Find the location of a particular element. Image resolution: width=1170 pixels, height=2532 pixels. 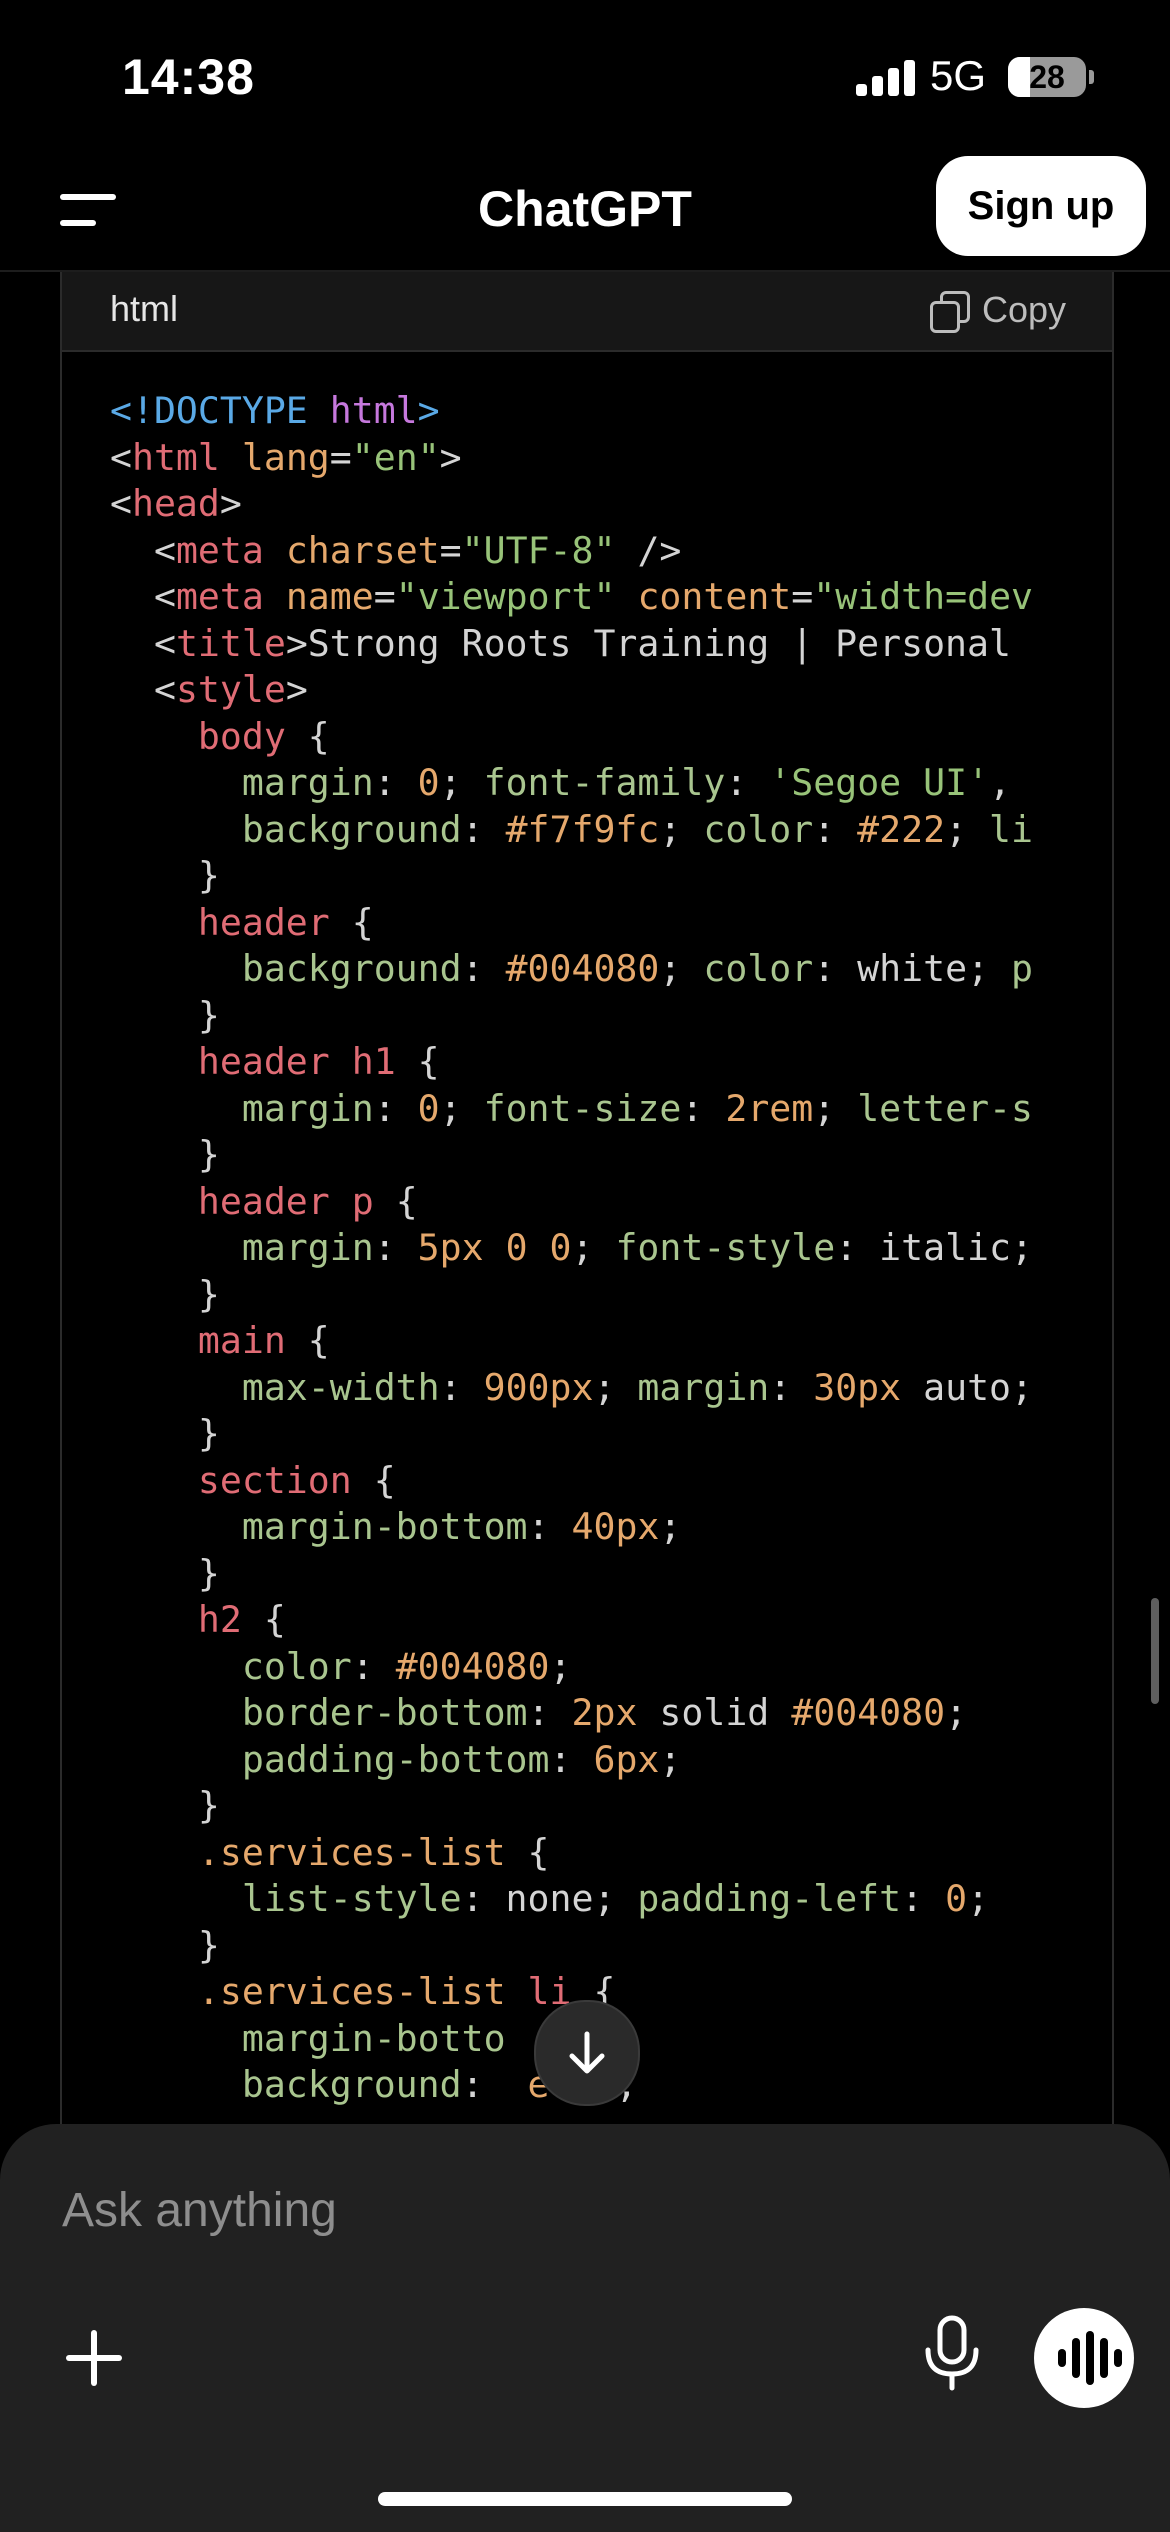

code-token: padding-bottom is located at coordinates (395, 1759).